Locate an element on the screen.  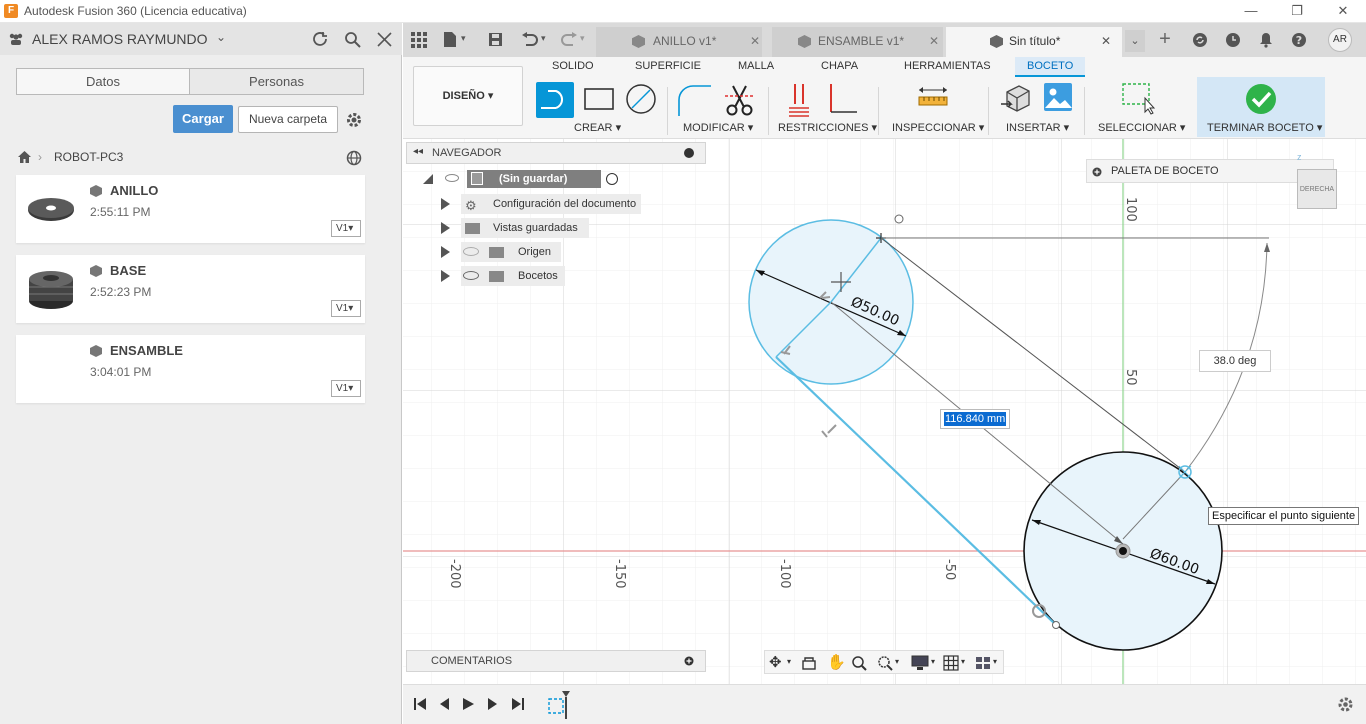
refresh-icon is located at coordinates (320, 39).